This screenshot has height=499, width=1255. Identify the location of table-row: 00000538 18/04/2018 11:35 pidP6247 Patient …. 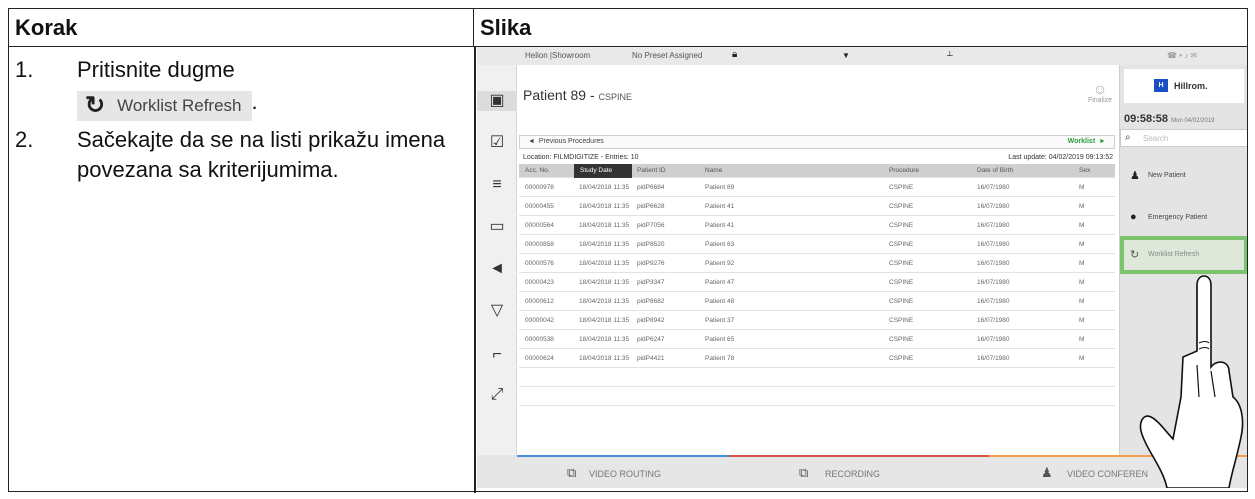
(817, 339).